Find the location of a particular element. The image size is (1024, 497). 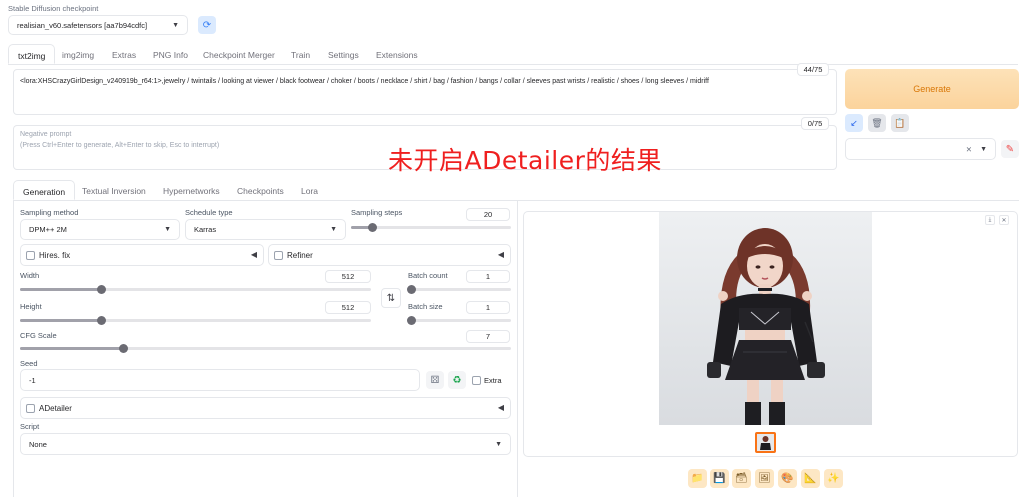

sampling-steps-slider is located at coordinates (431, 227).